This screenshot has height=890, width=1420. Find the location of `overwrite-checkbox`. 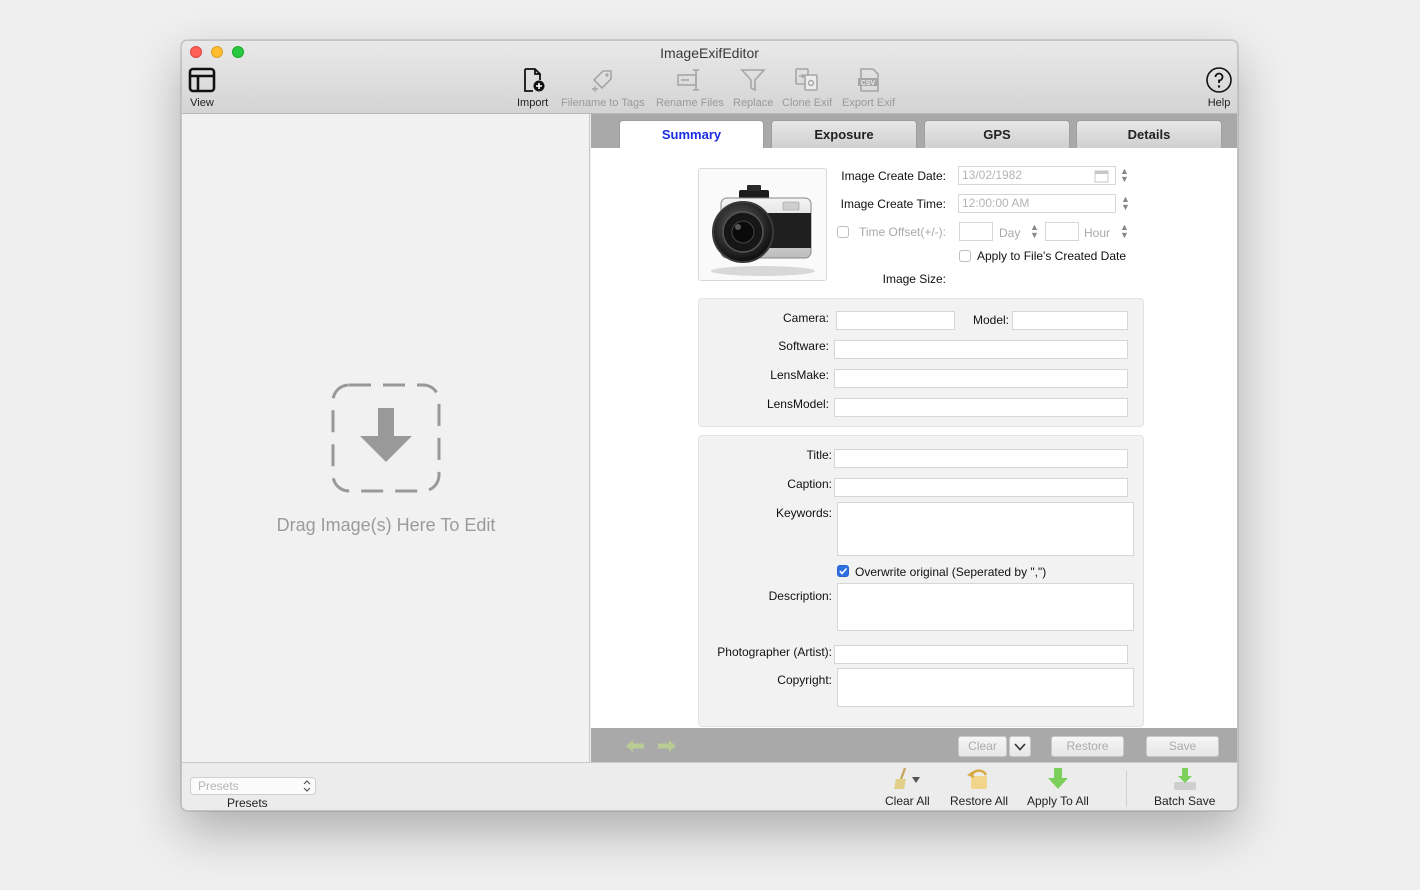

overwrite-checkbox is located at coordinates (843, 571).